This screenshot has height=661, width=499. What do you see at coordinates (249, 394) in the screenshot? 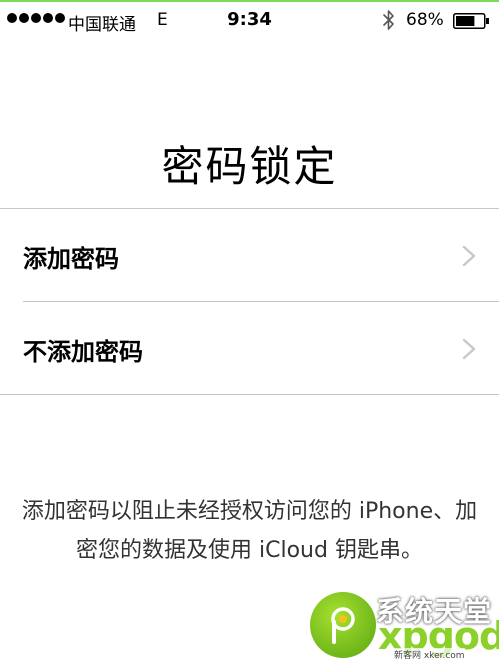
I see `divider-bottom` at bounding box center [249, 394].